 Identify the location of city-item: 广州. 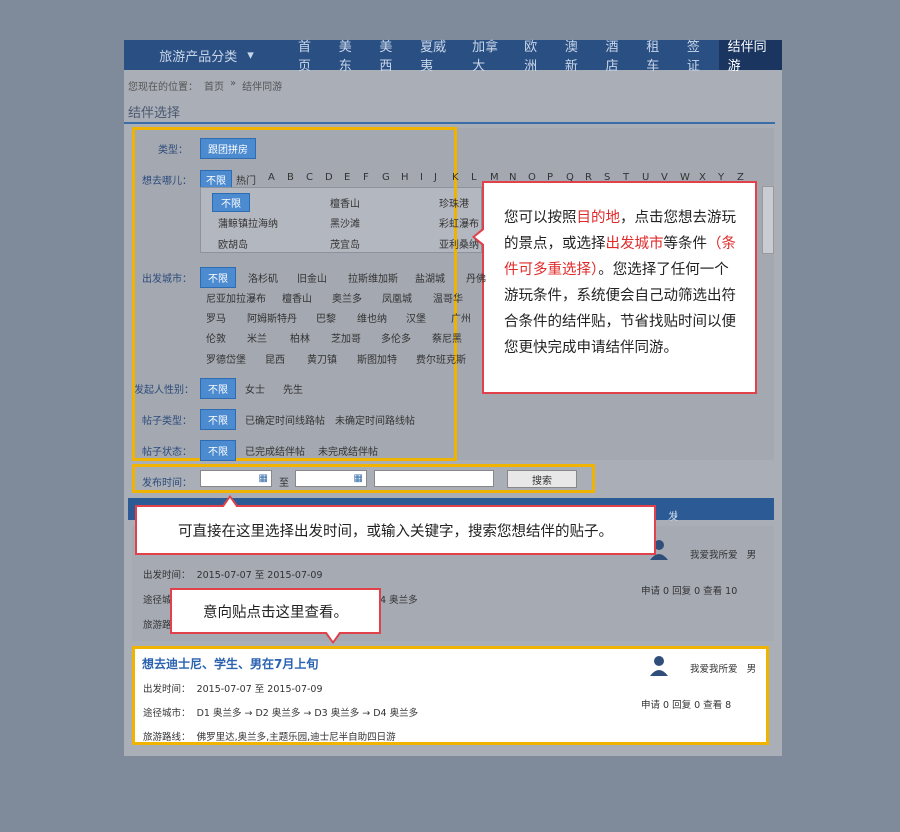
(461, 317).